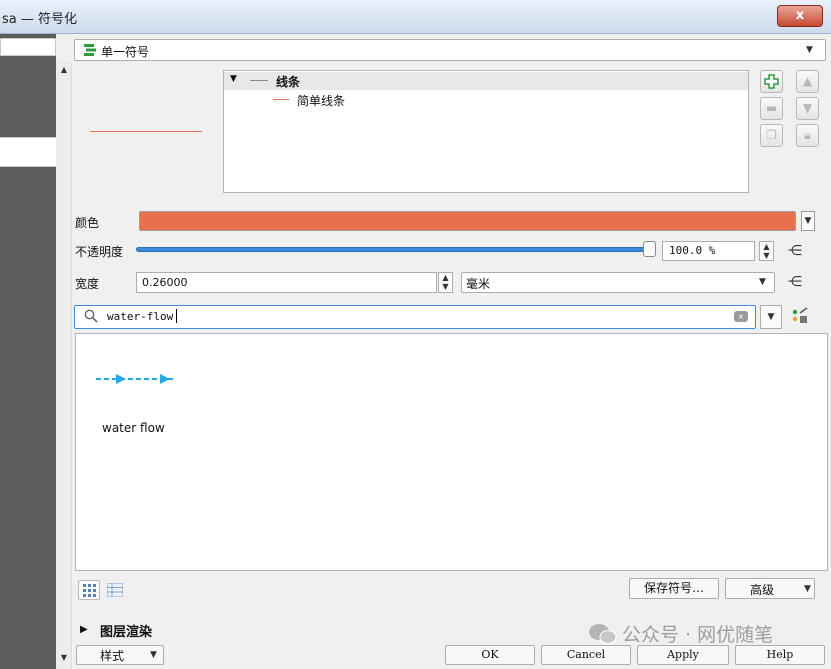 The width and height of the screenshot is (831, 669). What do you see at coordinates (136, 379) in the screenshot?
I see `water-flow-symbol-preview` at bounding box center [136, 379].